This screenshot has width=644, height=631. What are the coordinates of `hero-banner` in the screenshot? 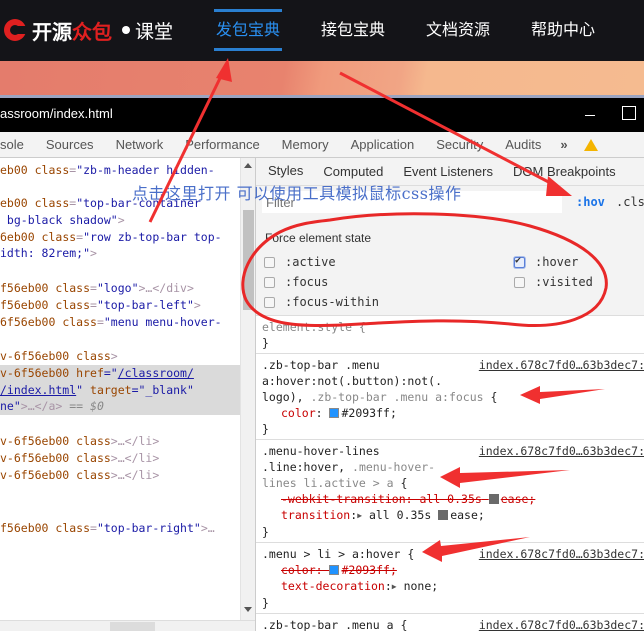 It's located at (322, 79).